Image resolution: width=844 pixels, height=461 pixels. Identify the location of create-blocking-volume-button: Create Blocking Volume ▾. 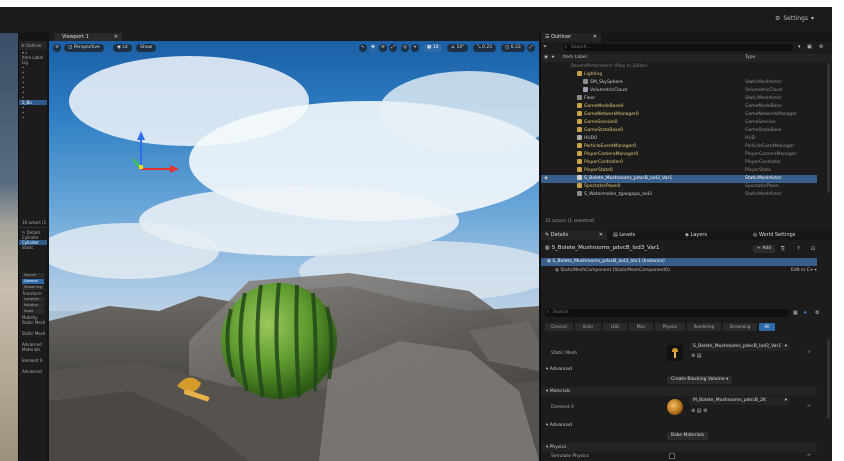
(700, 380).